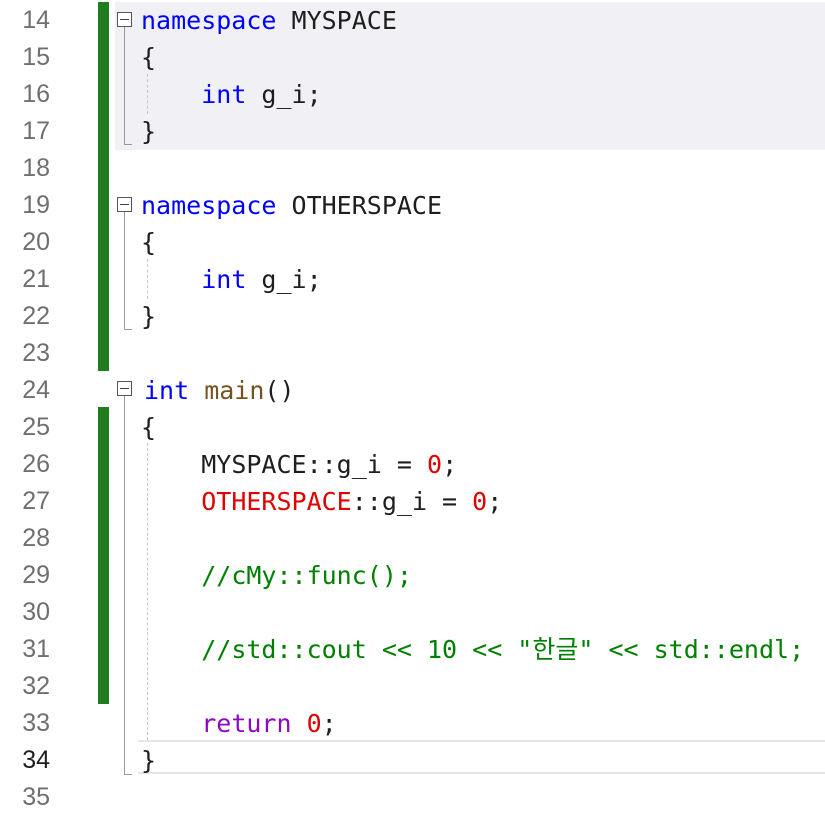  What do you see at coordinates (36, 649) in the screenshot?
I see `line-number: 31` at bounding box center [36, 649].